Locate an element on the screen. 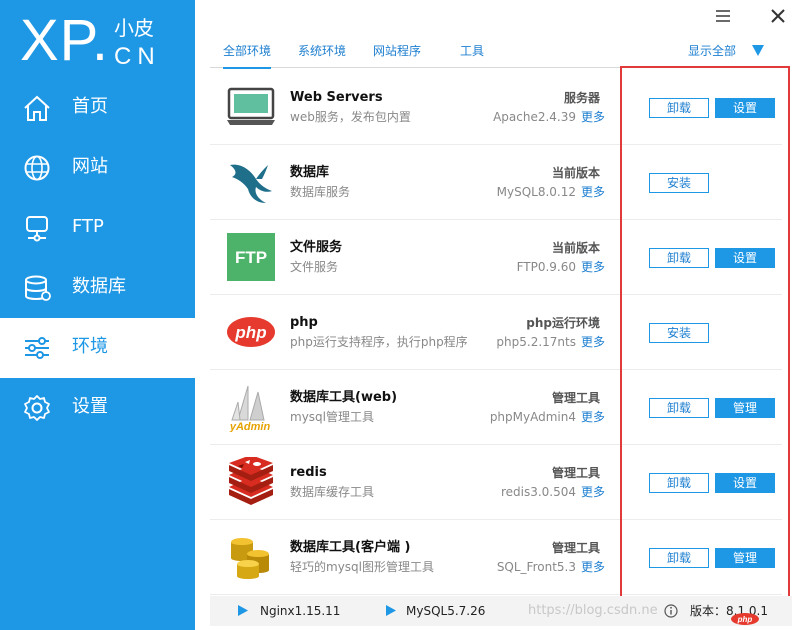  ftp-icon: FTP is located at coordinates (251, 257).